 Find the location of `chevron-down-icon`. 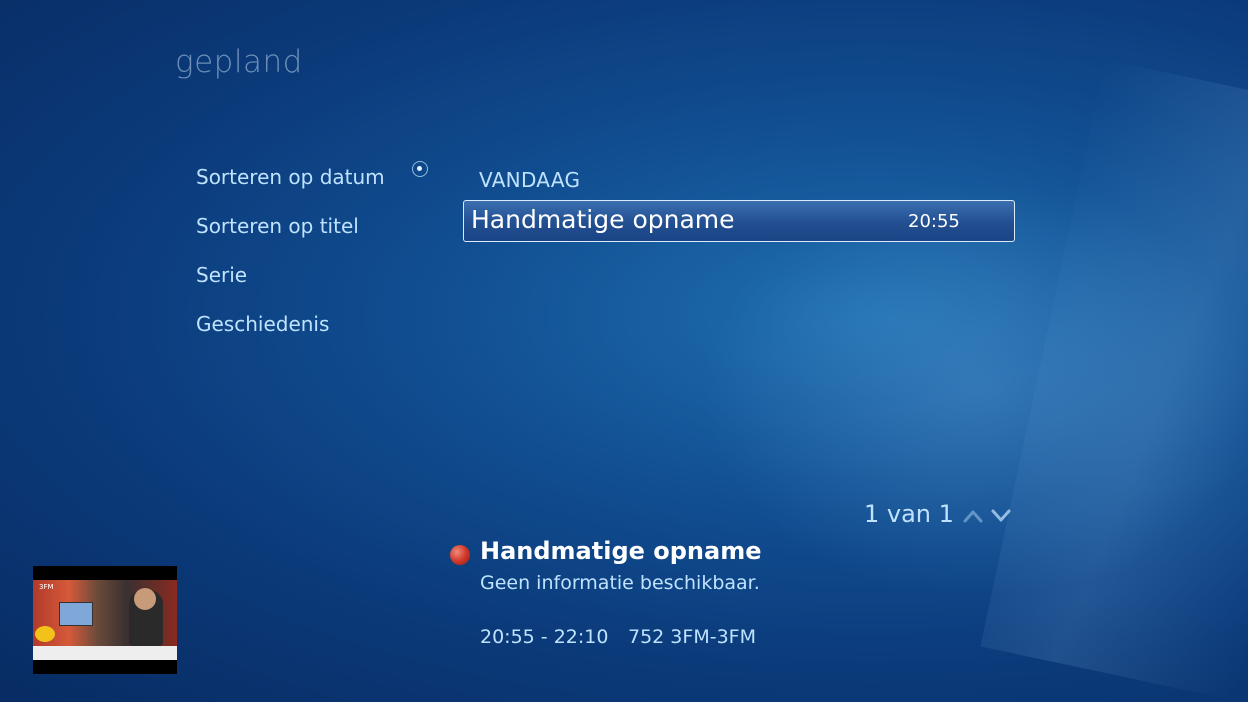

chevron-down-icon is located at coordinates (1001, 516).